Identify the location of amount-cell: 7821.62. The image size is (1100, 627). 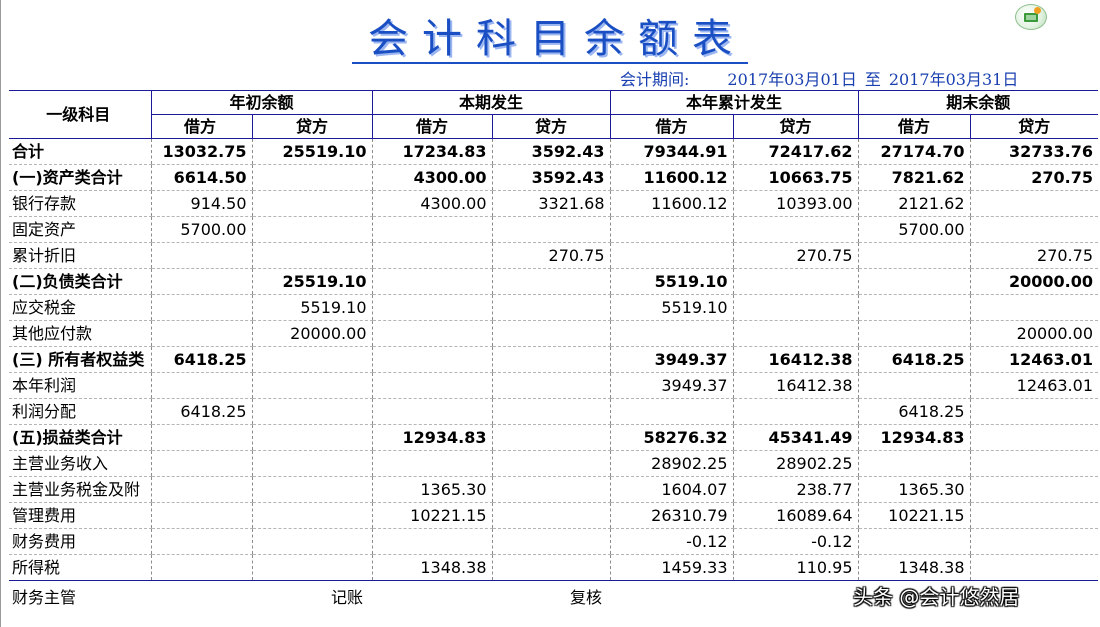
(913, 177).